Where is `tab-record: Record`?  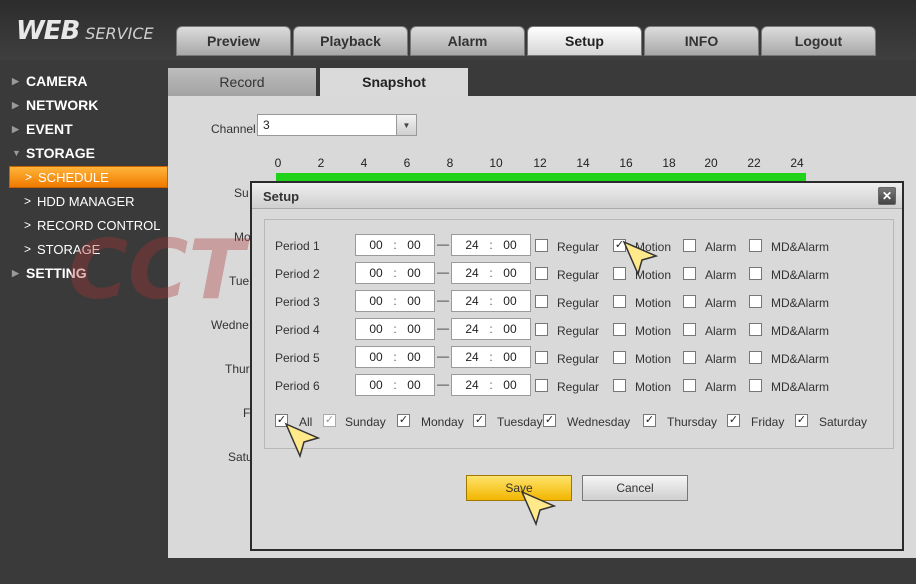 tab-record: Record is located at coordinates (242, 82).